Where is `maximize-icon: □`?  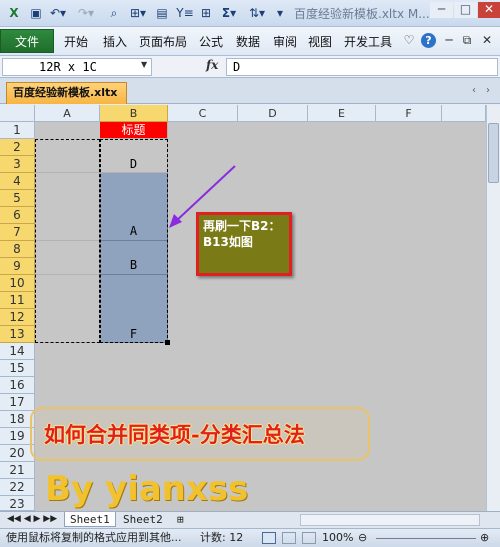 maximize-icon: □ is located at coordinates (465, 10).